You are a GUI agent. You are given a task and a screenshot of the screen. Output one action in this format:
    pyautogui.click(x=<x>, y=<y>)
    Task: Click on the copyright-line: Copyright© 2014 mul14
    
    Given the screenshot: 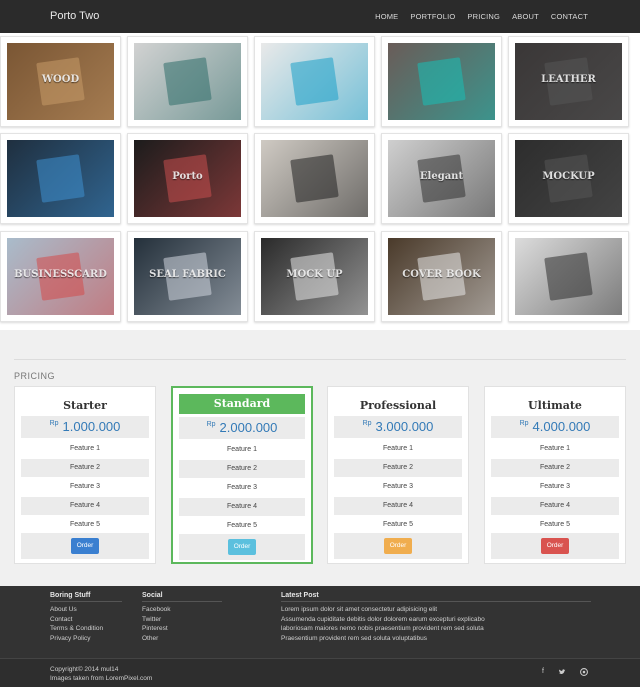 What is the action you would take?
    pyautogui.click(x=84, y=669)
    